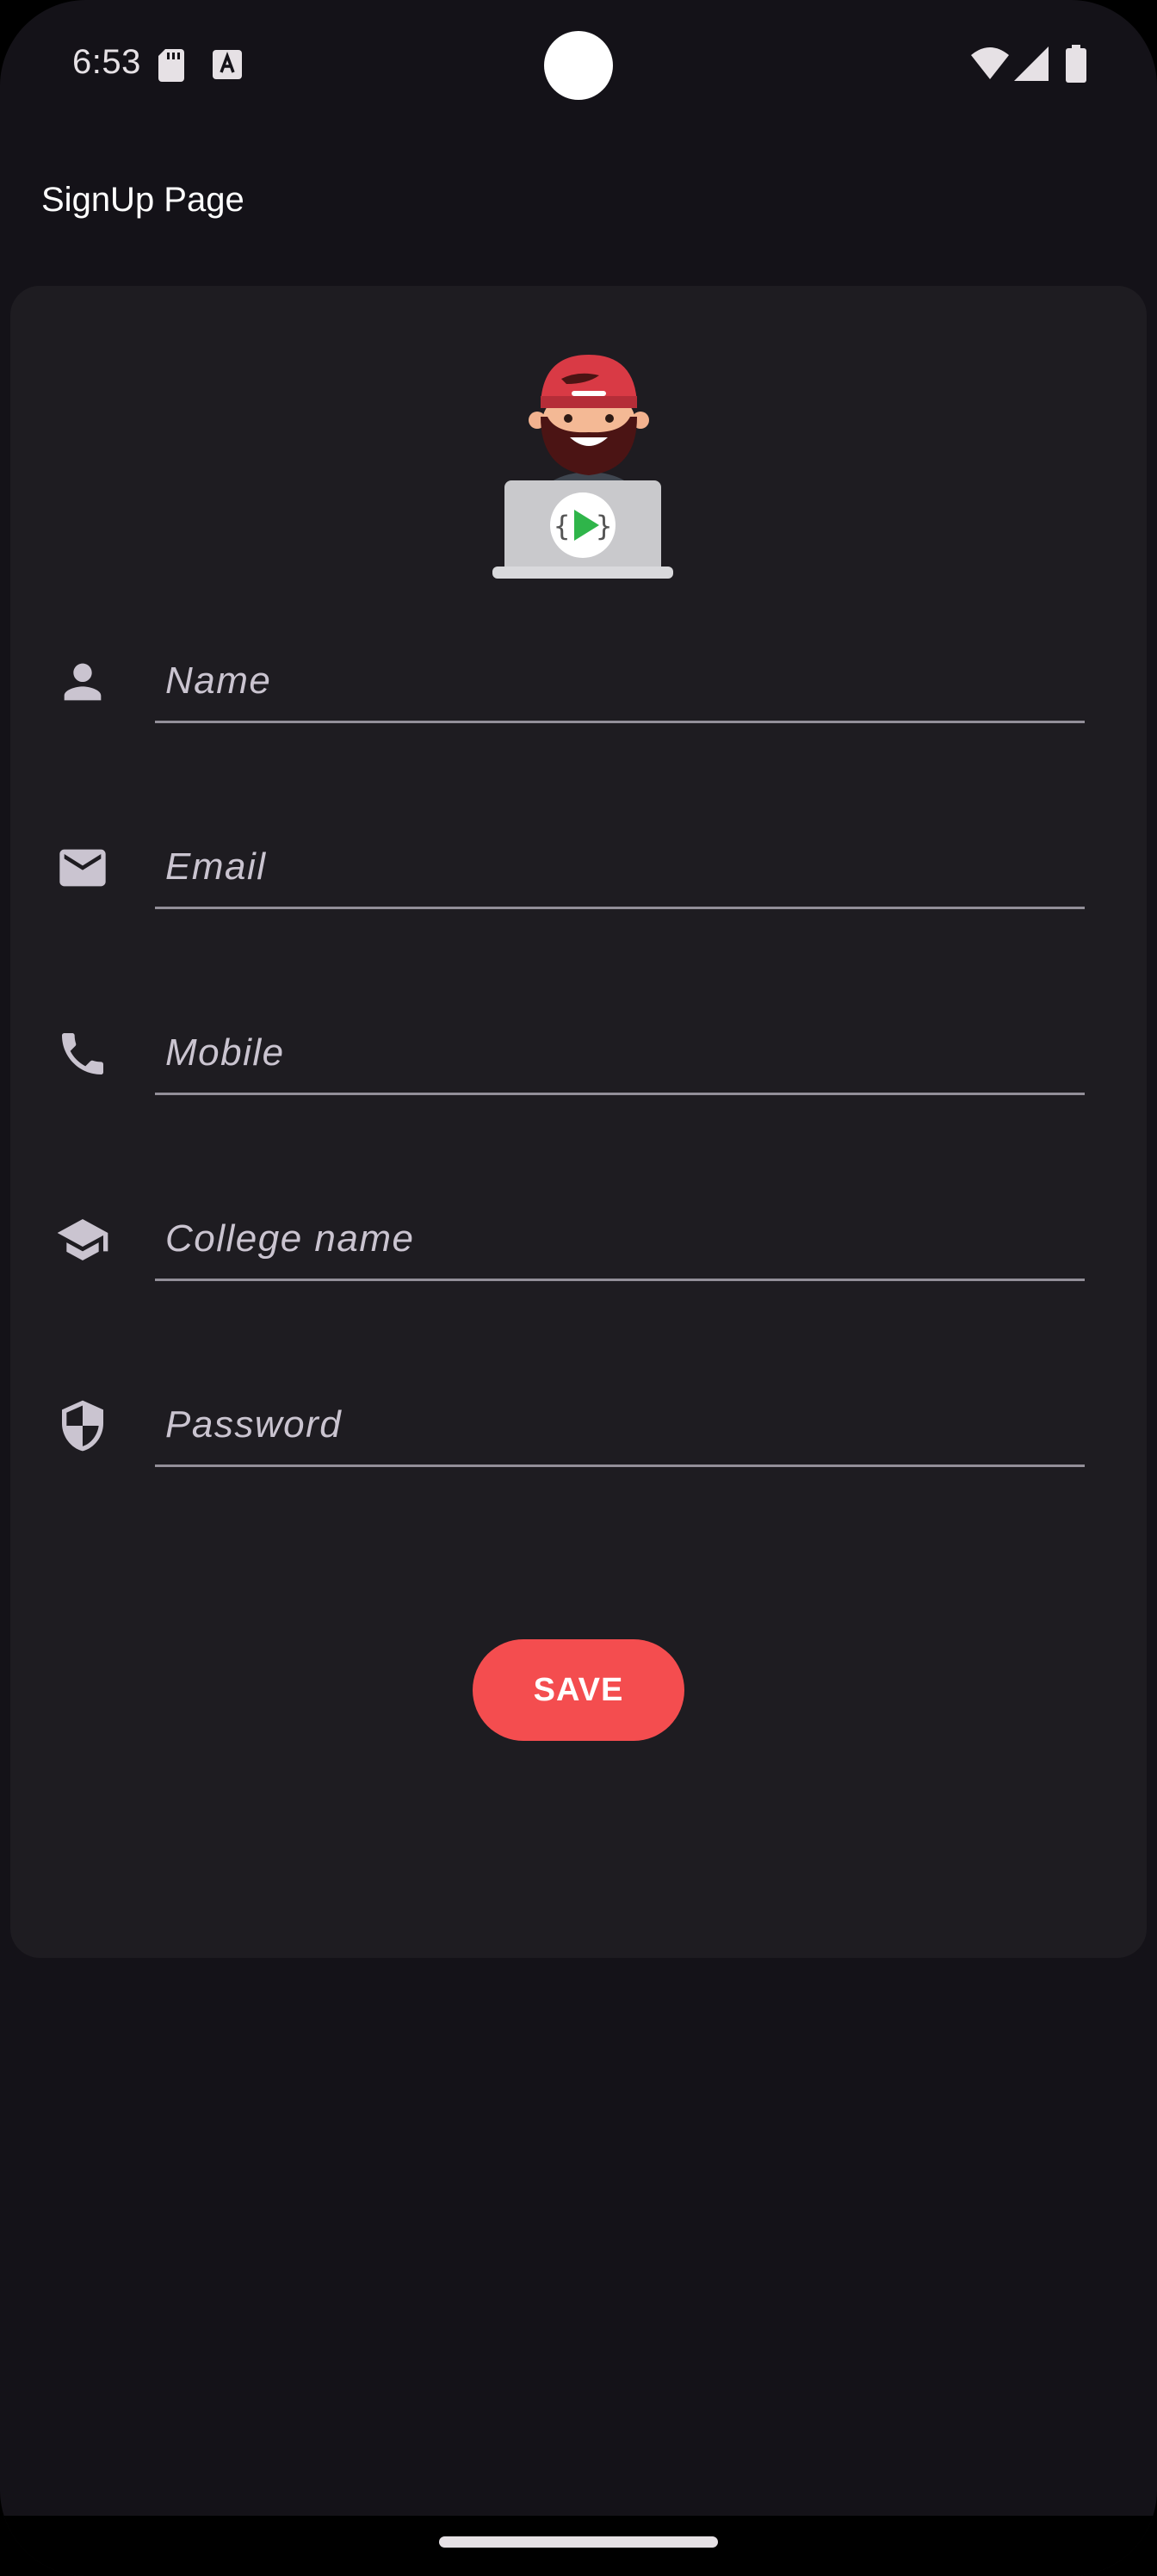 This screenshot has height=2576, width=1157. What do you see at coordinates (620, 868) in the screenshot?
I see `email-input` at bounding box center [620, 868].